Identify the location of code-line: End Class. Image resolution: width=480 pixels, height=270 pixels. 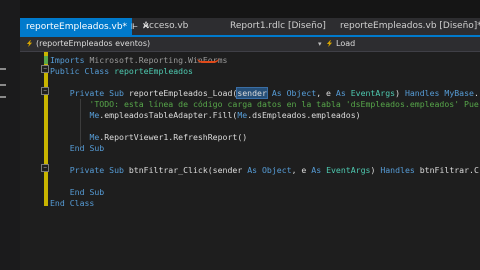
(72, 203).